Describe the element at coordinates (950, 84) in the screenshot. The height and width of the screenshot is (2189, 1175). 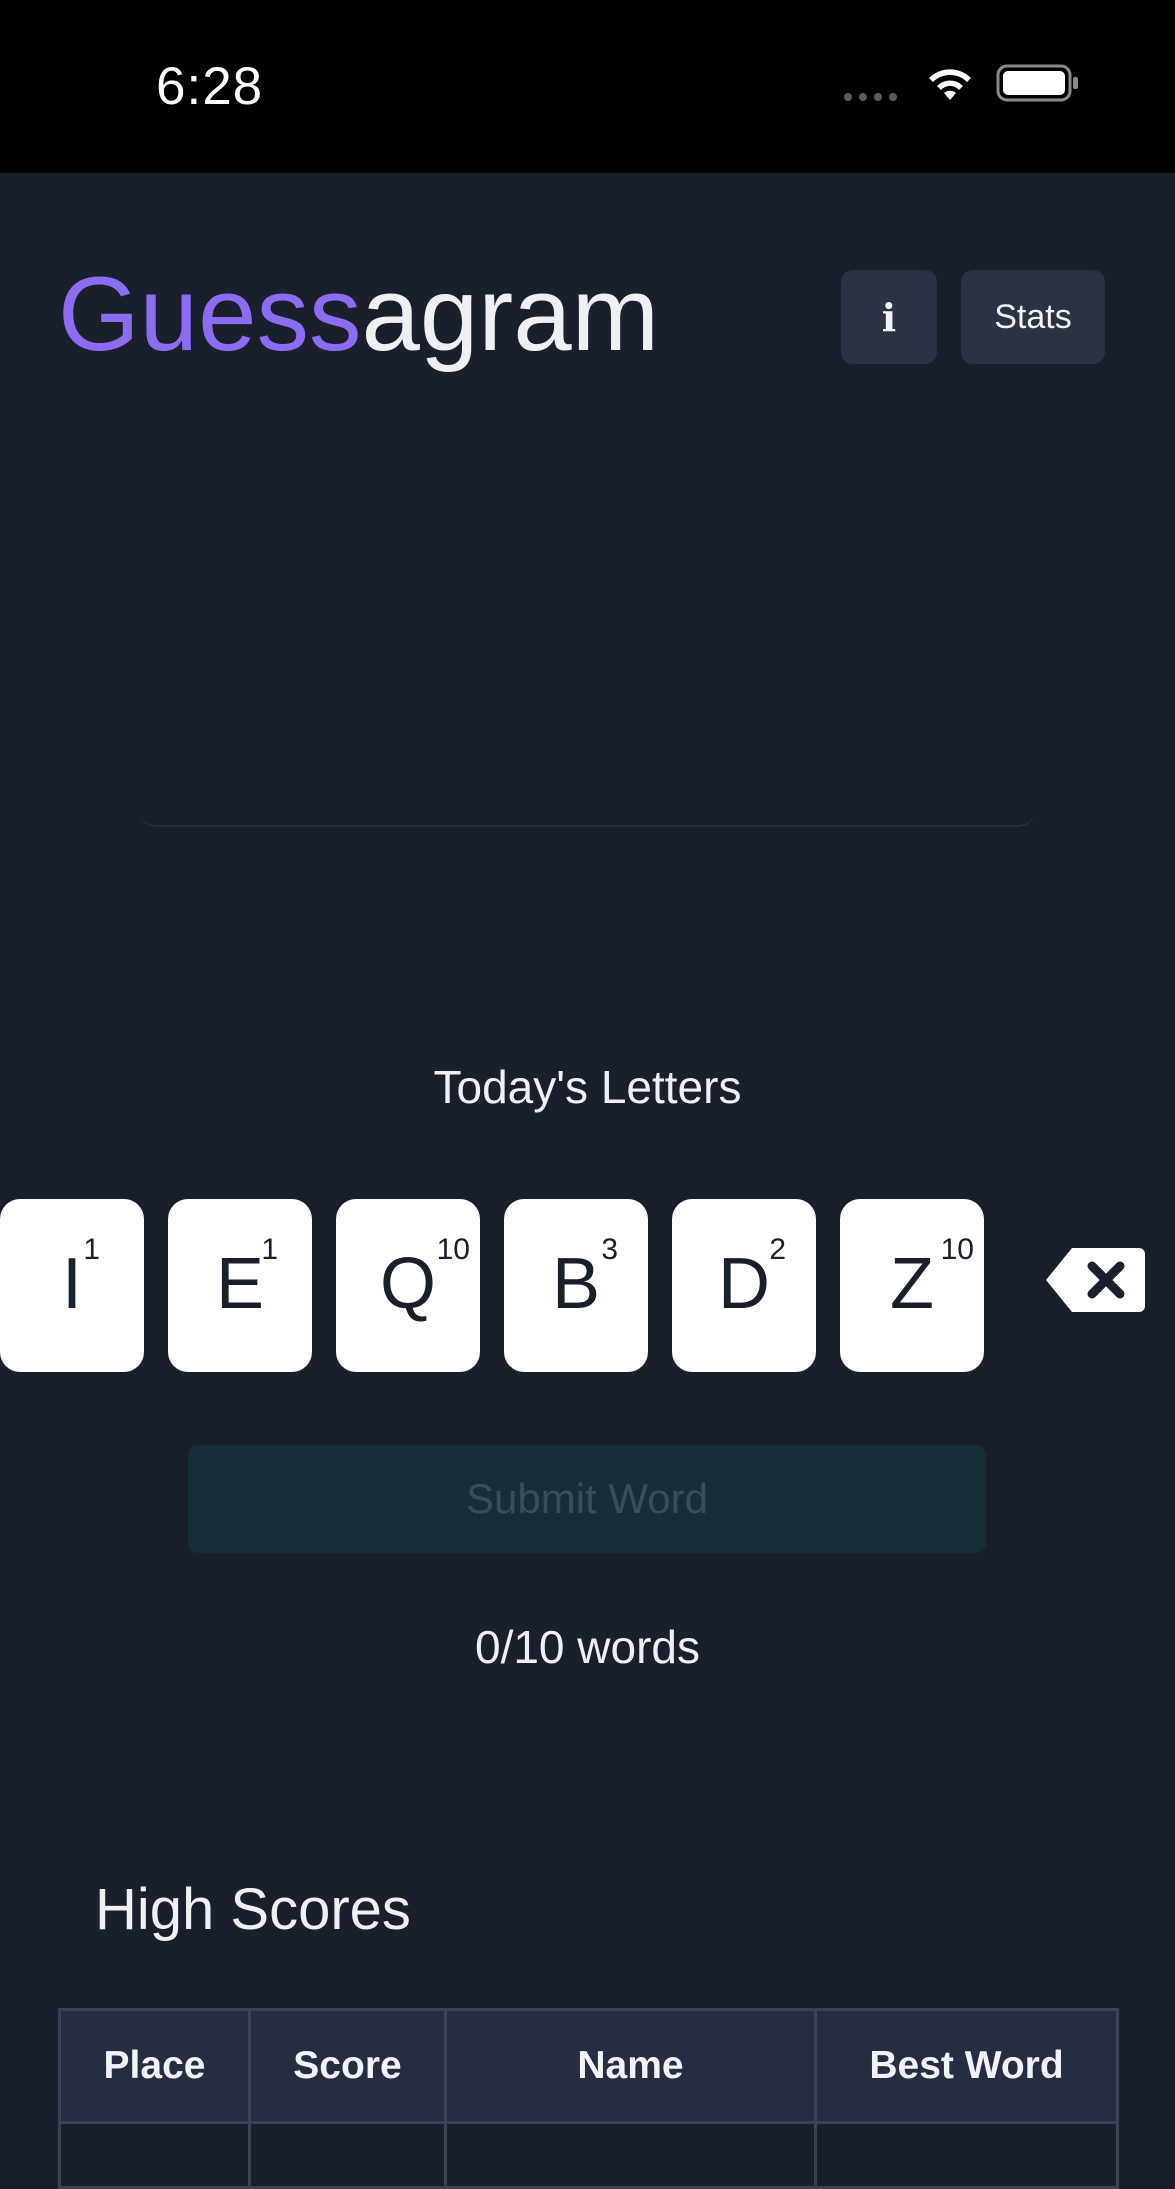
I see `wifi-icon` at that location.